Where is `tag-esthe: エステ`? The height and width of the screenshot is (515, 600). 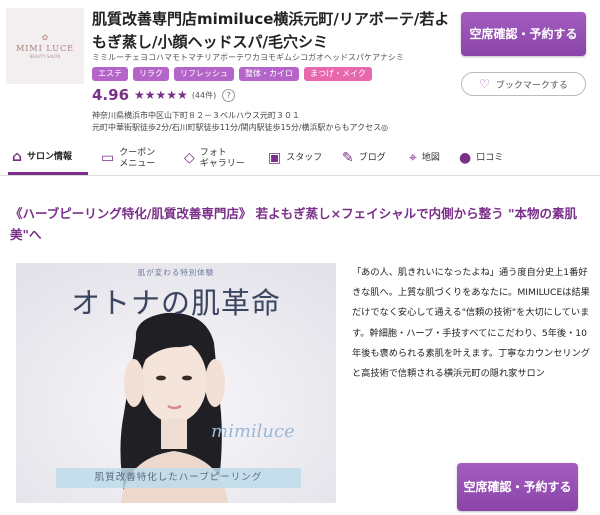 tag-esthe: エステ is located at coordinates (110, 74).